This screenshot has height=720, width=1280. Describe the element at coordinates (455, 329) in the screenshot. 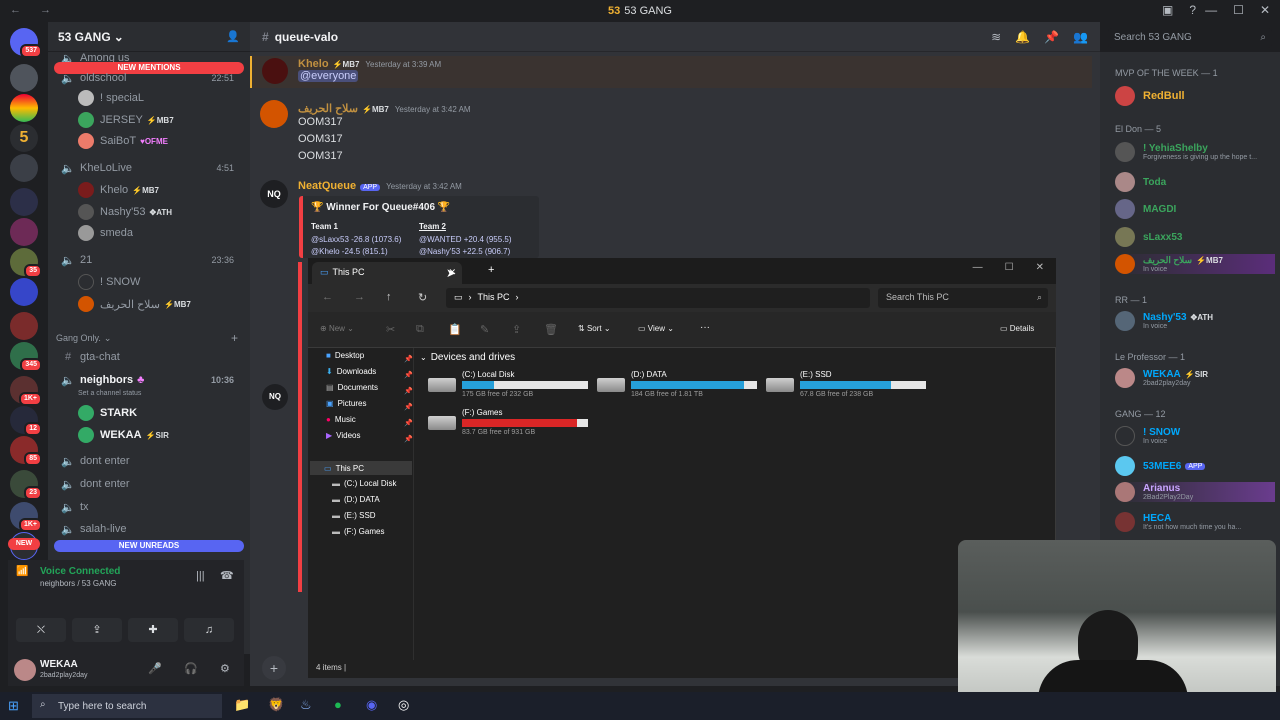

I see `paste-icon: 📋` at that location.